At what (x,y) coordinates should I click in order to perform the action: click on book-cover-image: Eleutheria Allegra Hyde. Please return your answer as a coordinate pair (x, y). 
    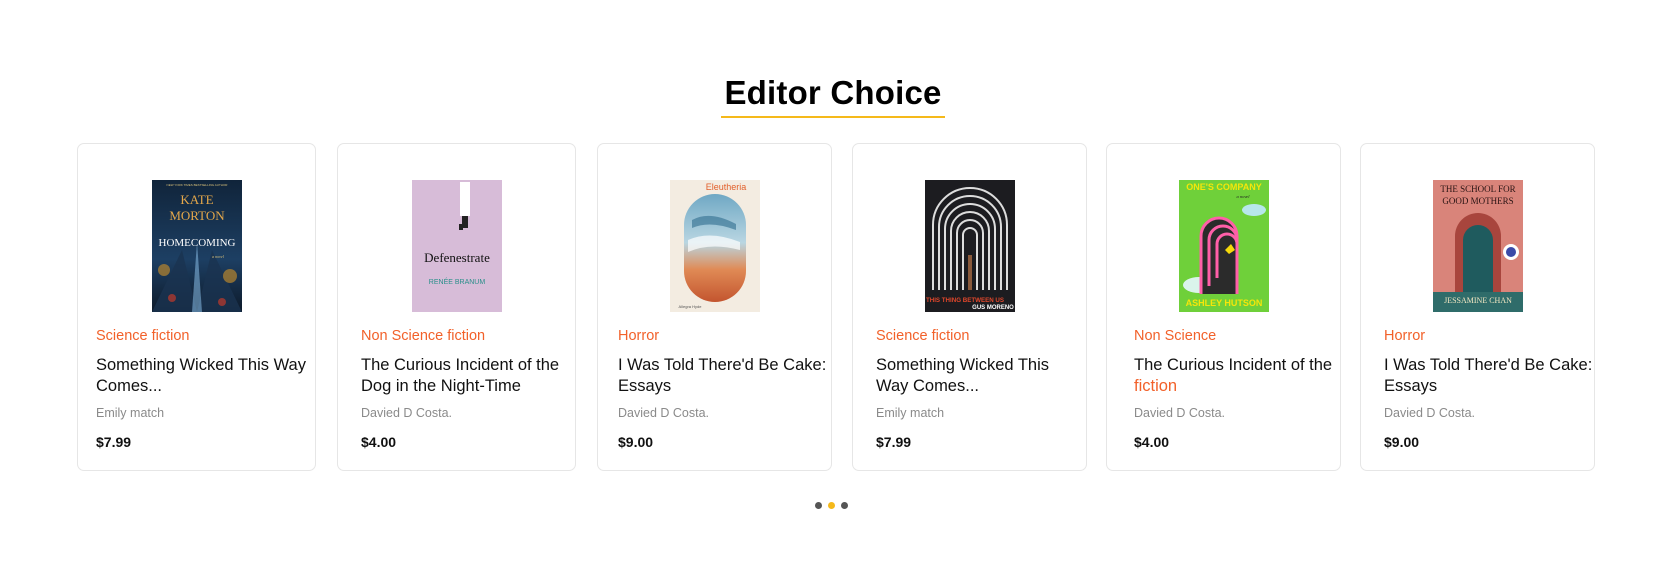
    Looking at the image, I should click on (714, 246).